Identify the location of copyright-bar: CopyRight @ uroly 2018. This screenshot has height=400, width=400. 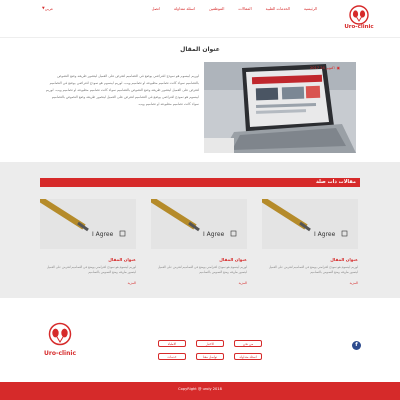
(200, 391).